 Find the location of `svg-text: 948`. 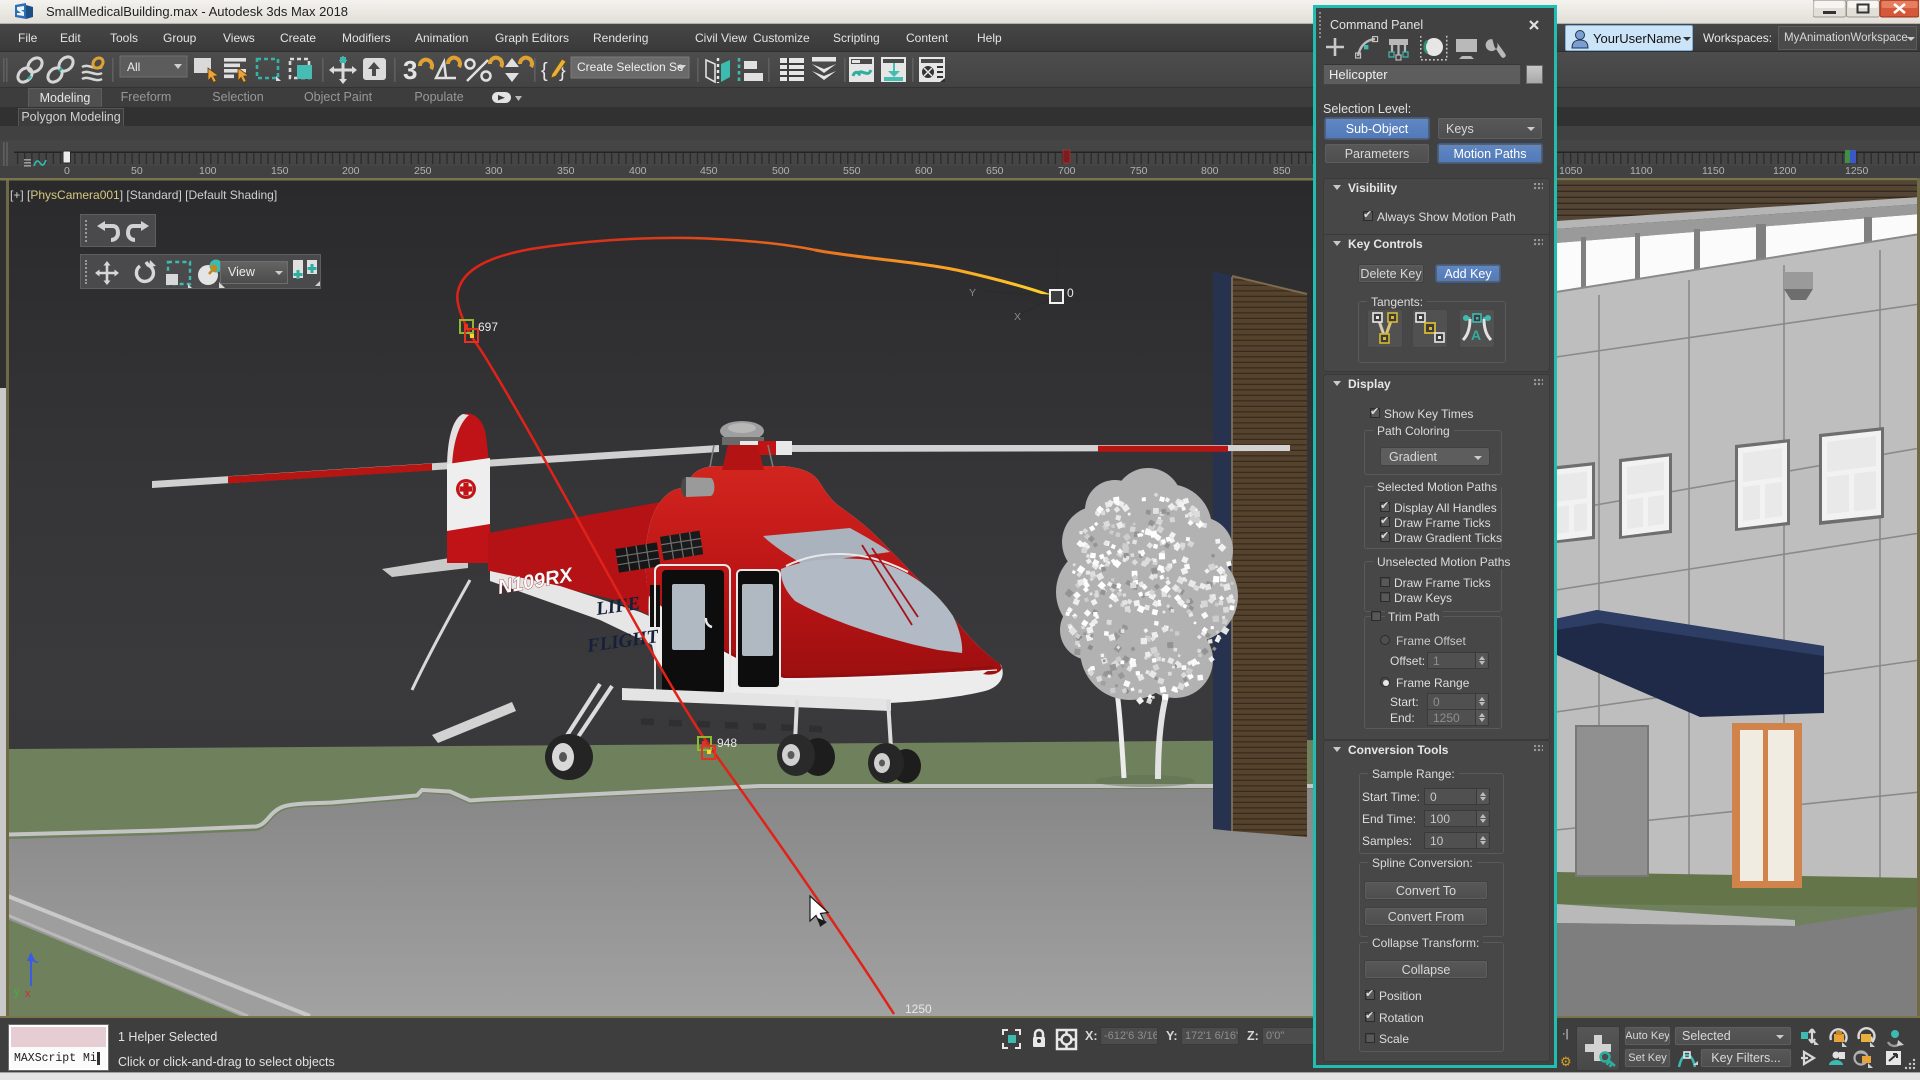

svg-text: 948 is located at coordinates (727, 743).